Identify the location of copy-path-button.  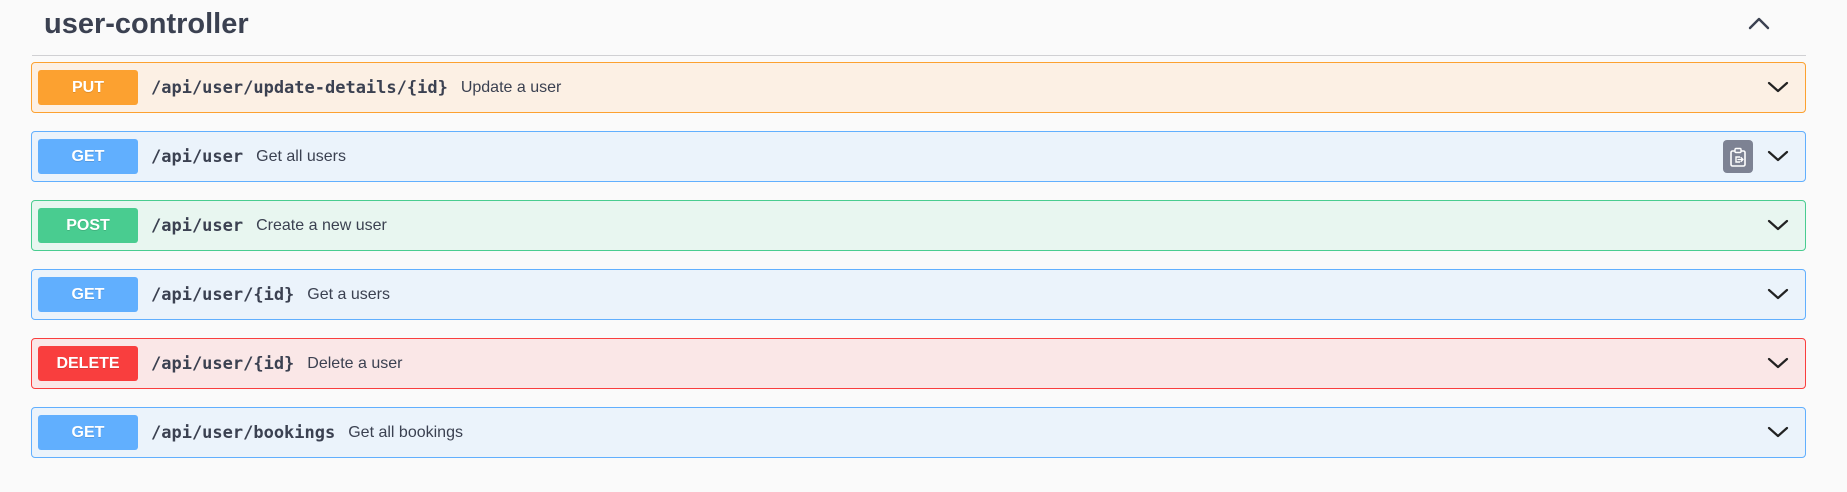
(1738, 156).